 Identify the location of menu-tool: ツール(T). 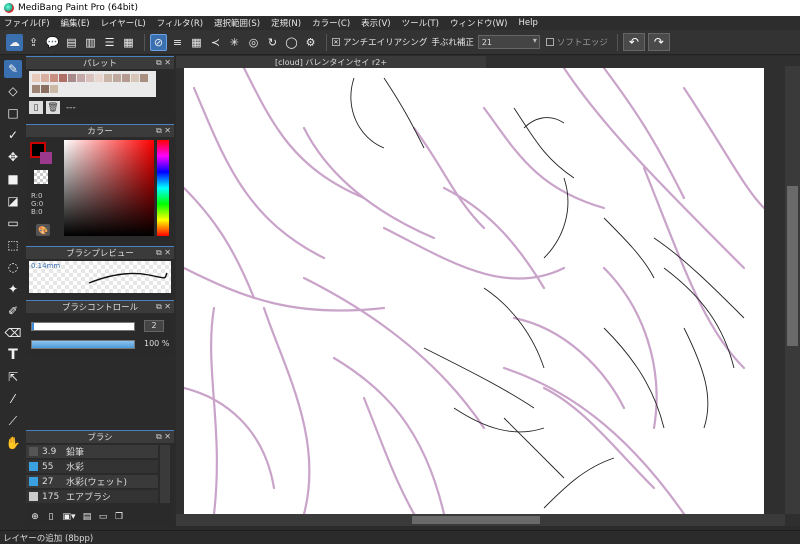
(420, 23).